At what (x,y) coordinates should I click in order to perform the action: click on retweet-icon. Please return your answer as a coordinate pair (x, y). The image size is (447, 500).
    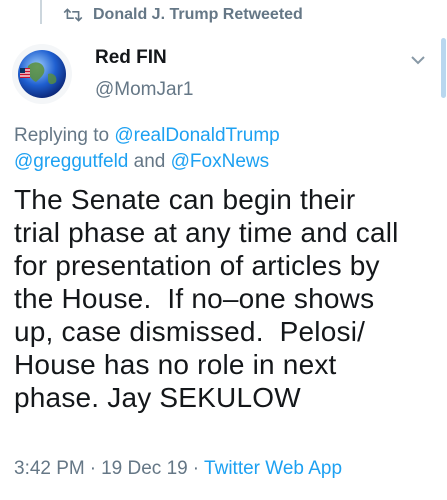
    Looking at the image, I should click on (73, 15).